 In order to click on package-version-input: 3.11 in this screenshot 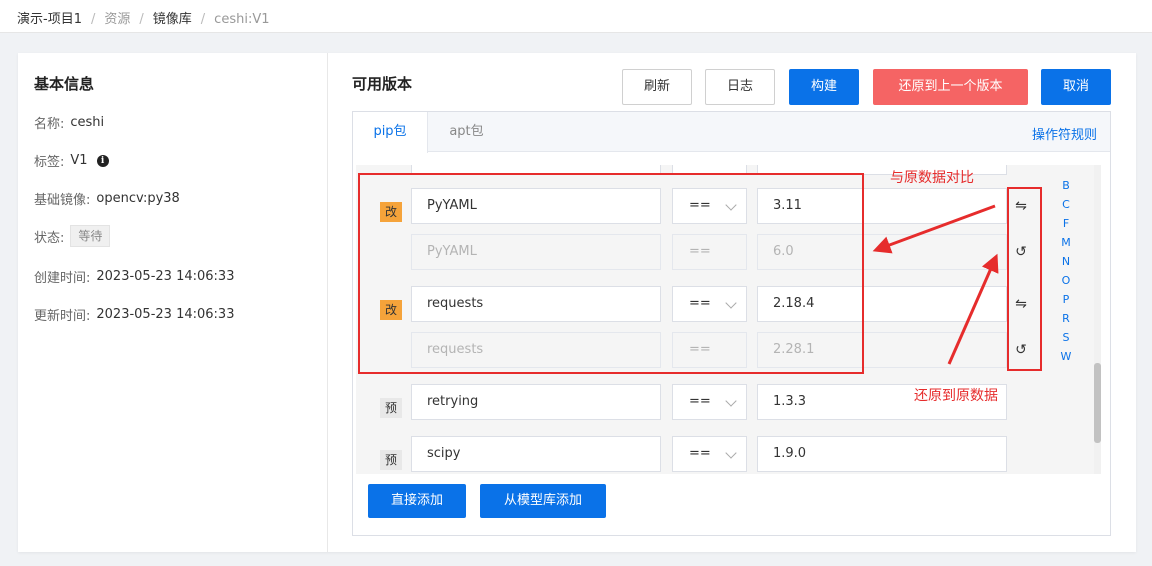, I will do `click(882, 206)`.